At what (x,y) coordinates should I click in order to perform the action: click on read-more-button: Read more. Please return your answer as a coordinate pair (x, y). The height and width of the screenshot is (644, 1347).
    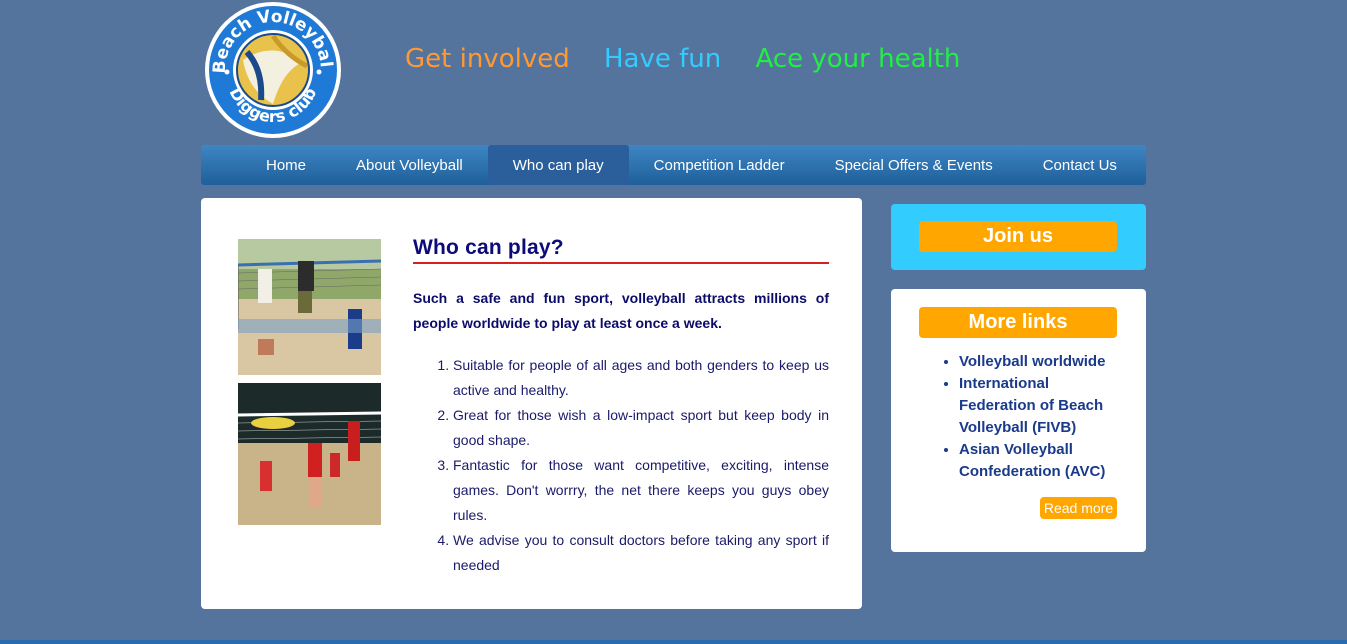
    Looking at the image, I should click on (1078, 508).